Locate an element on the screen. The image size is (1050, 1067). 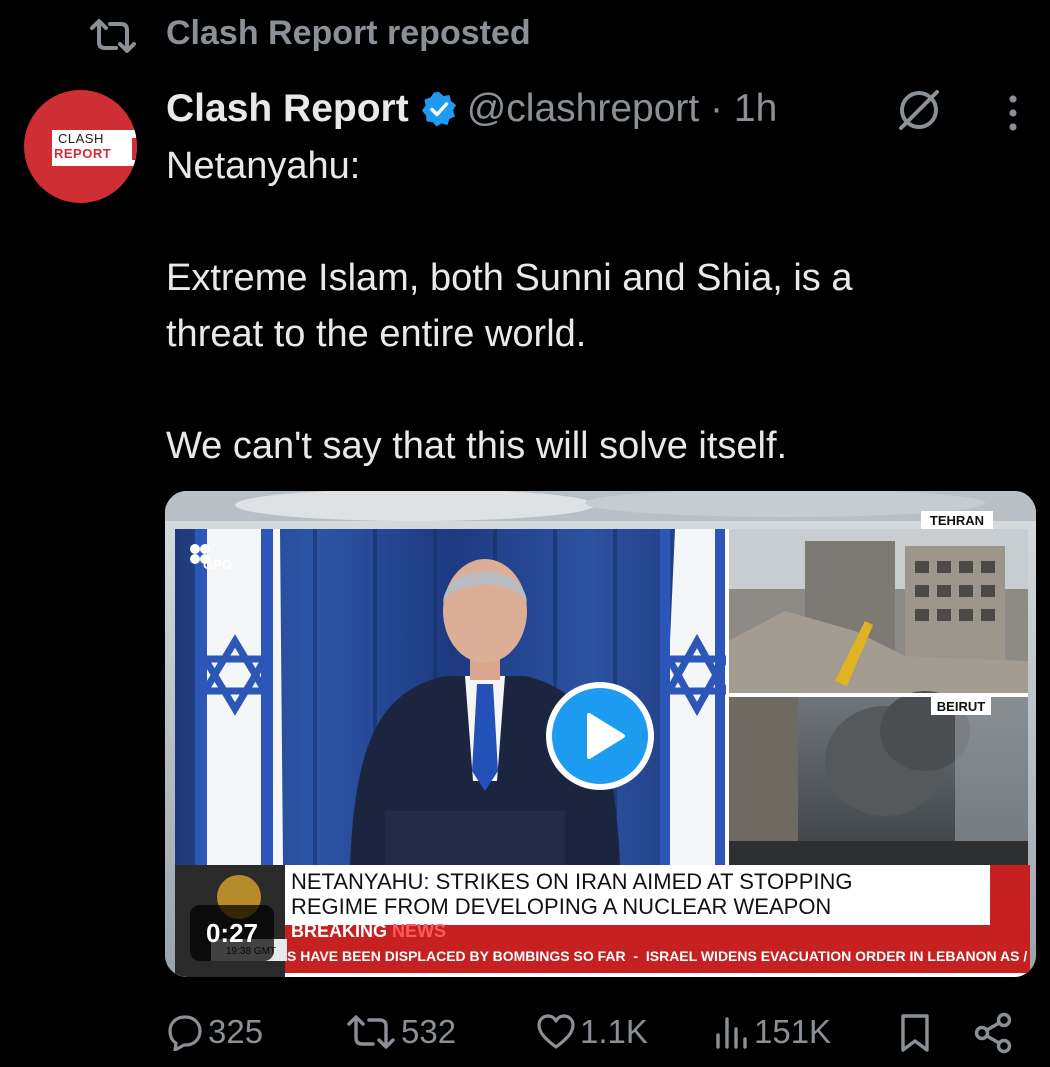
author-display-name: Clash Report is located at coordinates (287, 109).